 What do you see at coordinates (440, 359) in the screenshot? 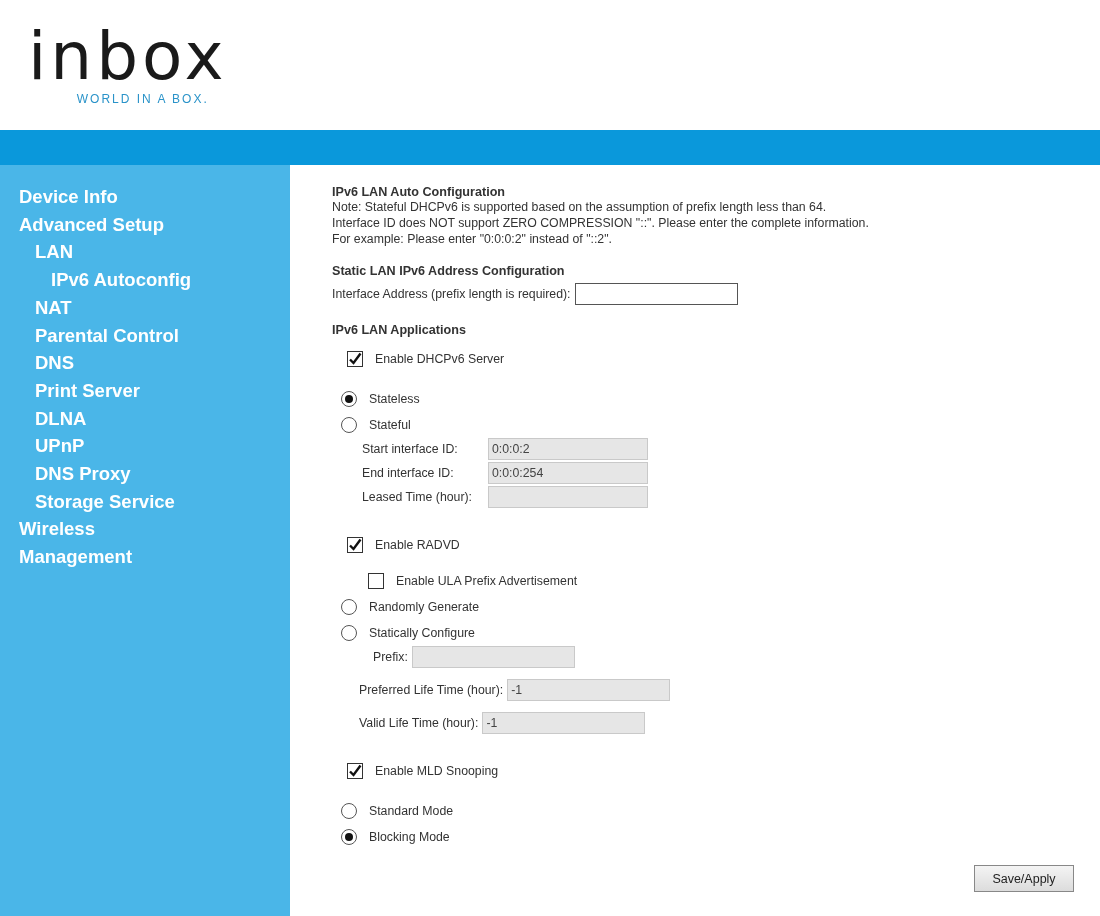
I see `checkbox-label: Enable DHCPv6 Server` at bounding box center [440, 359].